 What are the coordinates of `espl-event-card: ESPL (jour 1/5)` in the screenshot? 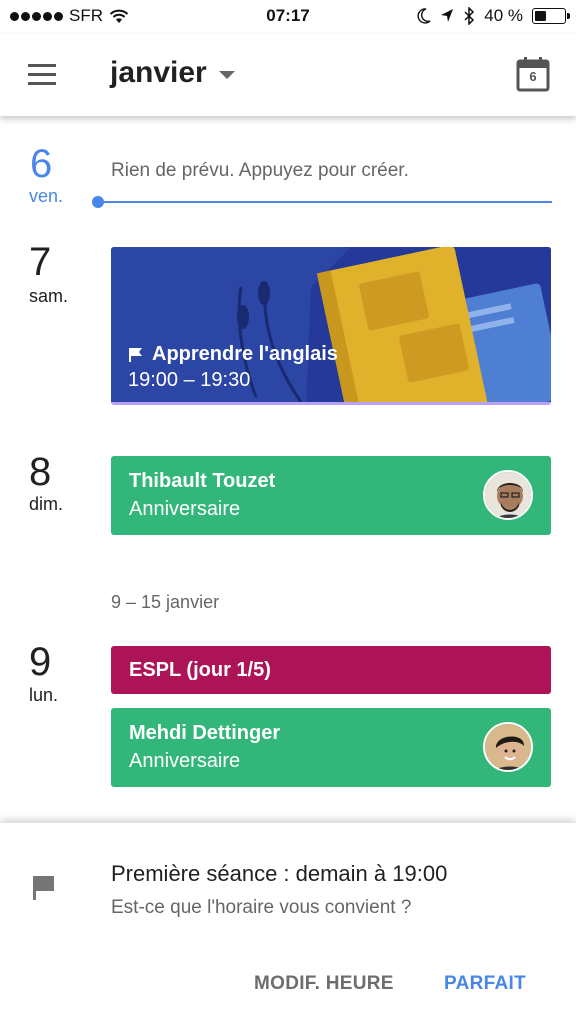 It's located at (331, 670).